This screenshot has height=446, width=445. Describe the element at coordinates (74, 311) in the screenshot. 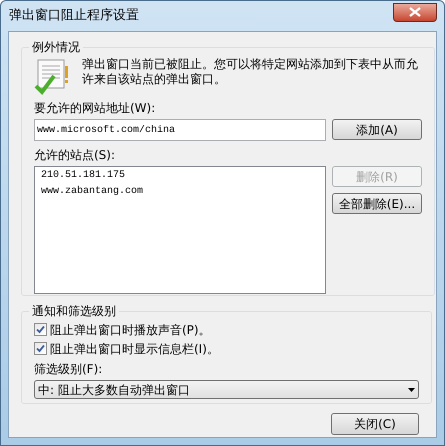

I see `group-heading: 通知和筛选级别` at that location.